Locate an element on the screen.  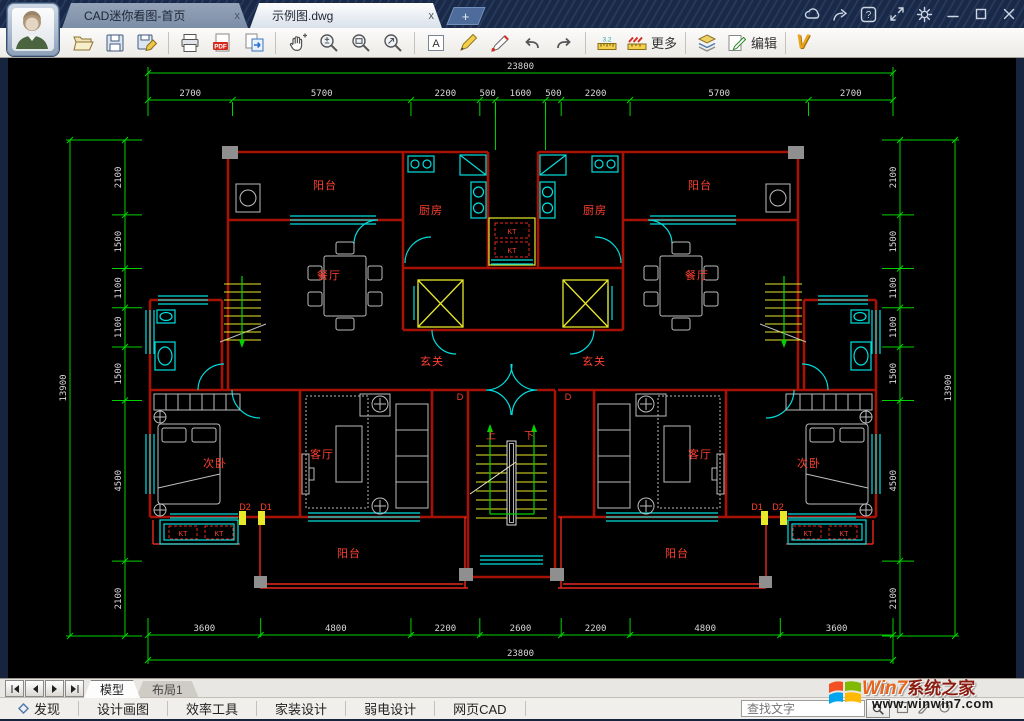
svg-text: PDF is located at coordinates (220, 46).